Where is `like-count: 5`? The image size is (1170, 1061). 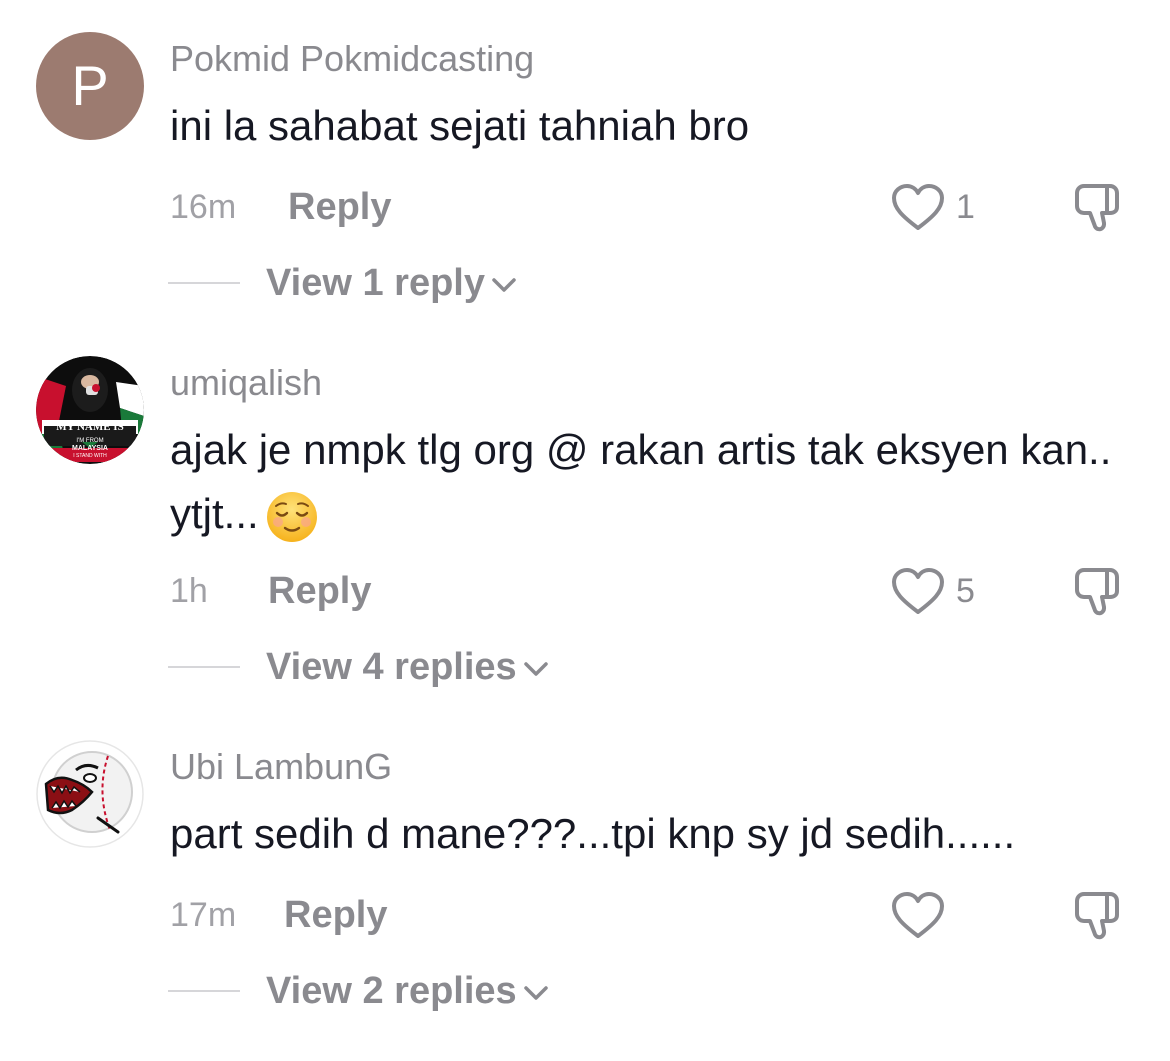 like-count: 5 is located at coordinates (965, 591).